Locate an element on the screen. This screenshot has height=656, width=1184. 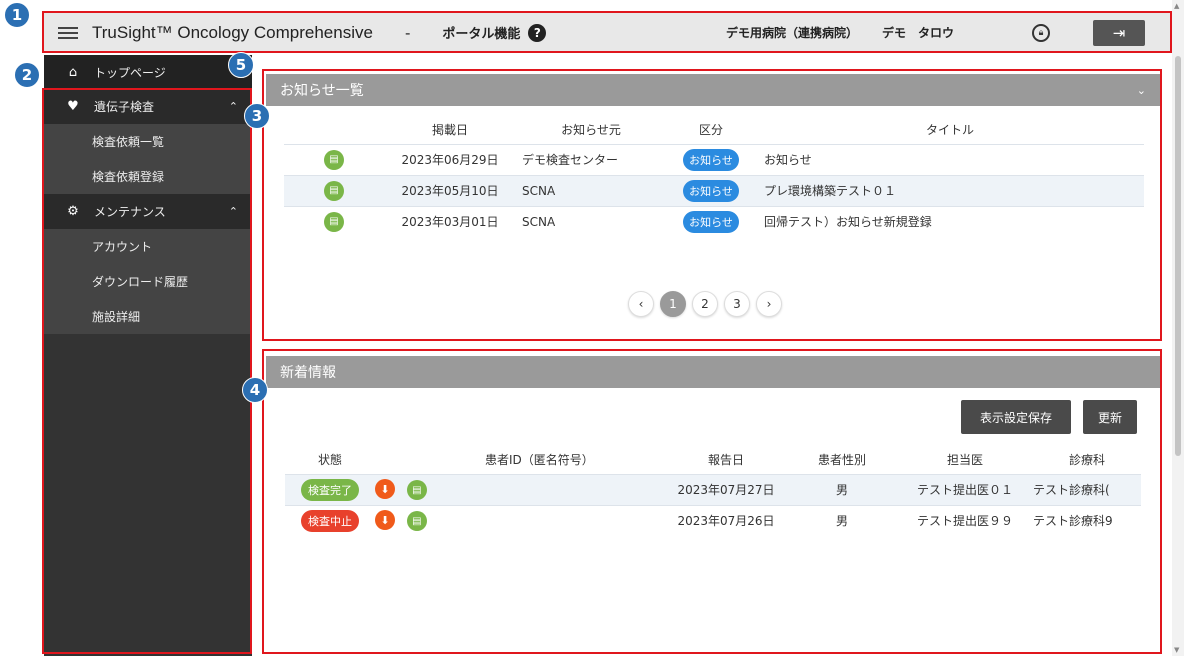
pagination-page-1: 1 is located at coordinates (673, 304).